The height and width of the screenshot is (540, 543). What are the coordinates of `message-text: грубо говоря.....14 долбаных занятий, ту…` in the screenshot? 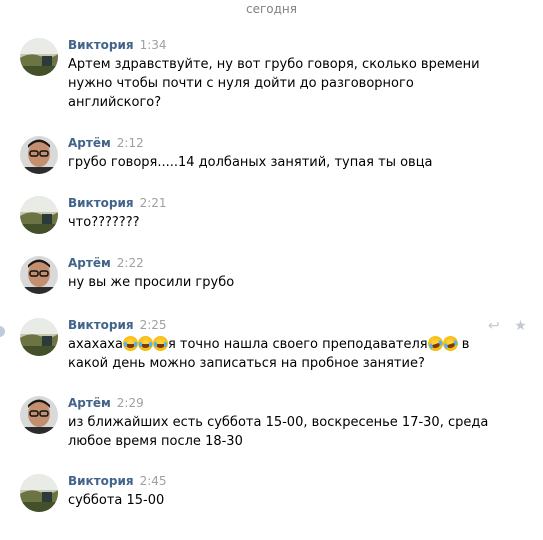 It's located at (250, 162).